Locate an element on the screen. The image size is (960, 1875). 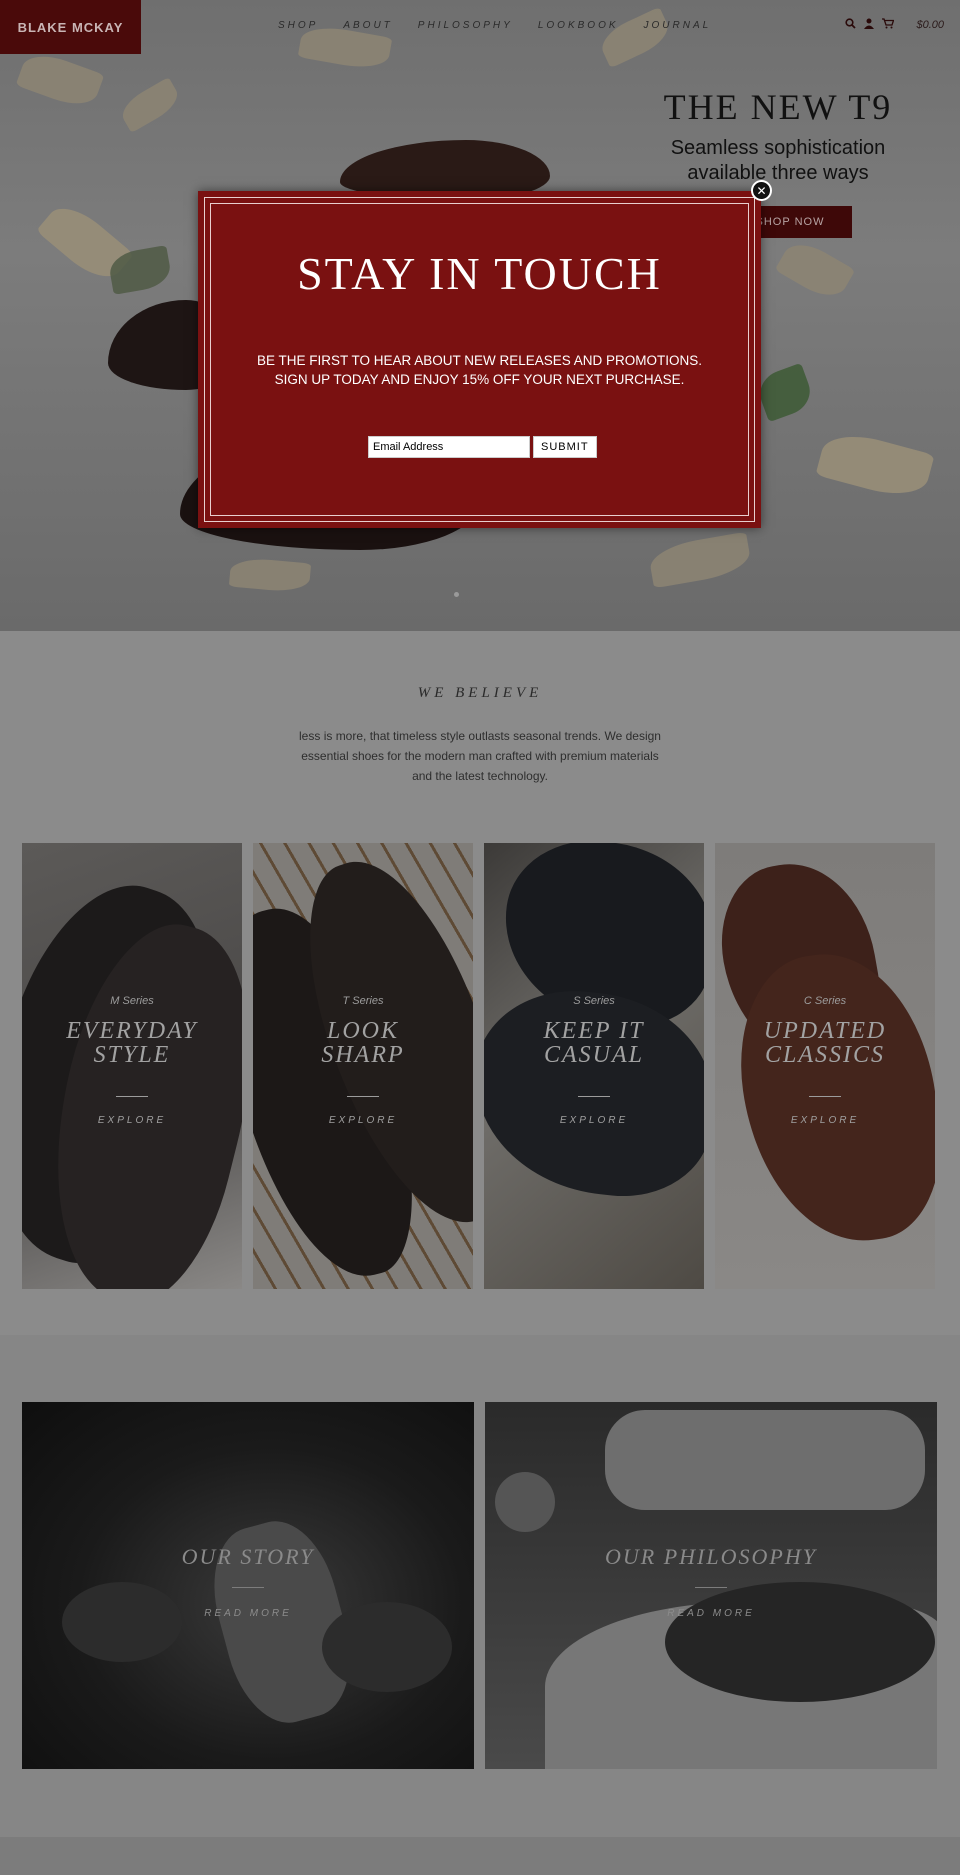
footer-band is located at coordinates (480, 1856).